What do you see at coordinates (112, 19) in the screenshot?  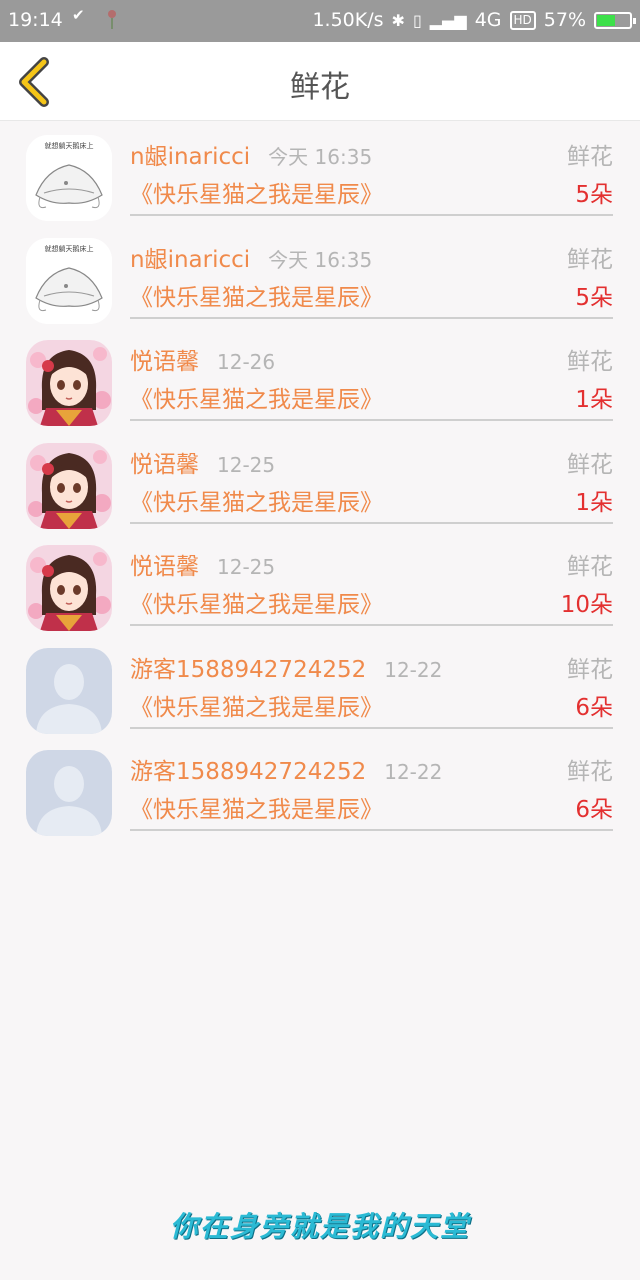 I see `flower-notification-icon` at bounding box center [112, 19].